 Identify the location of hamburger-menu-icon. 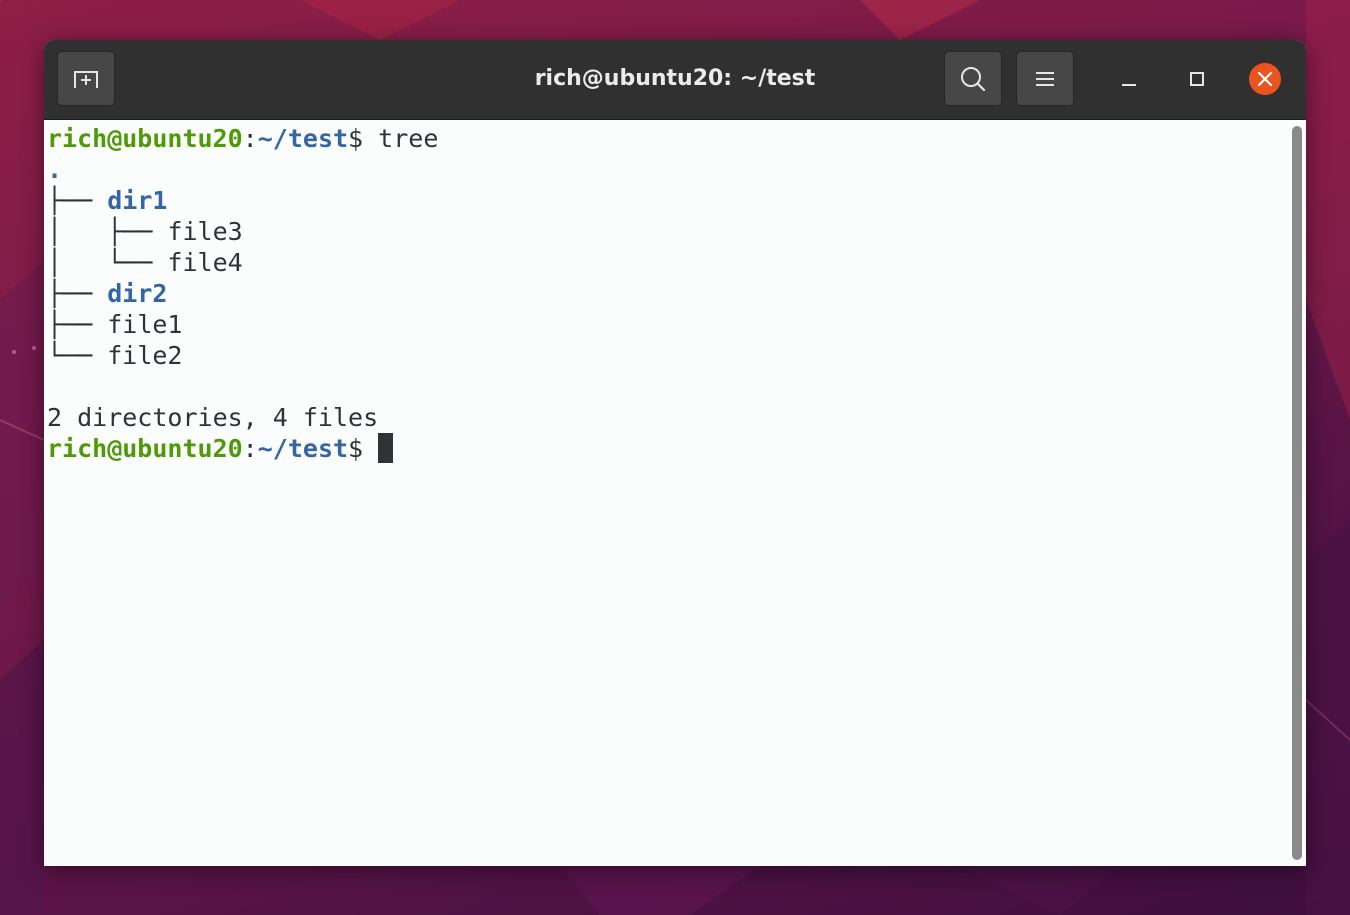
(1045, 78).